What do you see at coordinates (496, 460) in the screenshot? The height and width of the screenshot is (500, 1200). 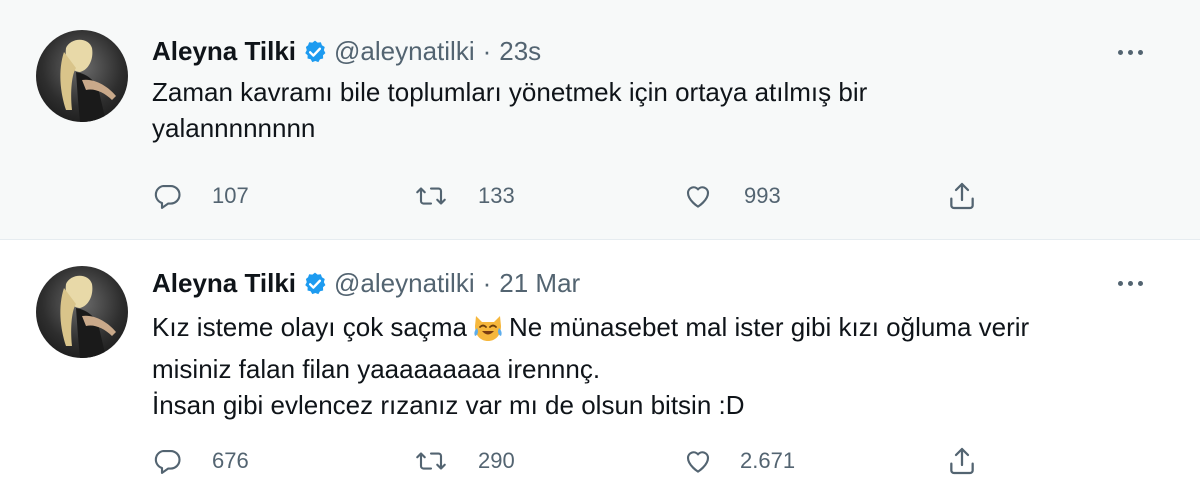 I see `retweet-count: 290` at bounding box center [496, 460].